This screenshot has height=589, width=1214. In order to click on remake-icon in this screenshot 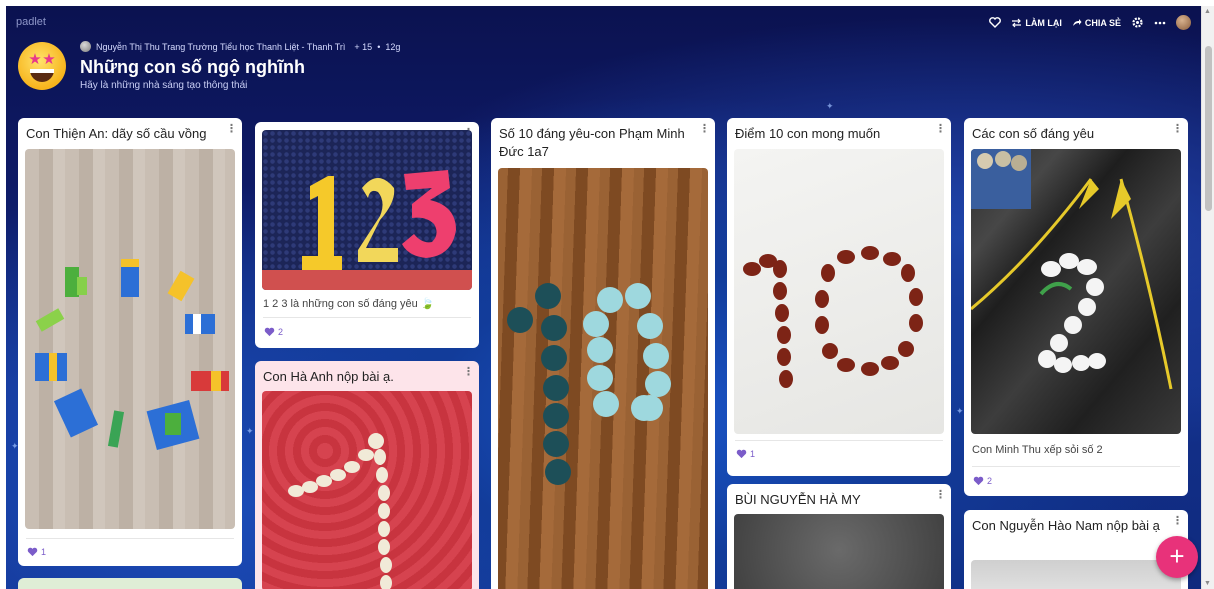, I will do `click(1016, 23)`.